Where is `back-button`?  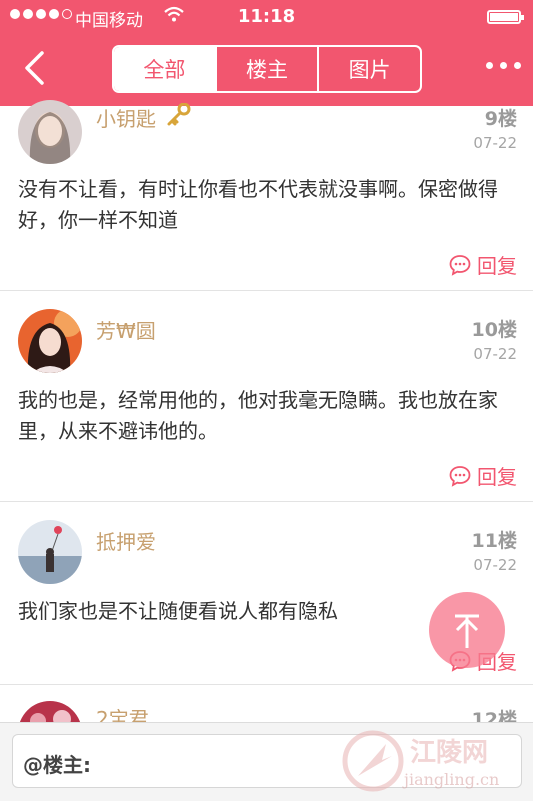
back-button is located at coordinates (38, 68).